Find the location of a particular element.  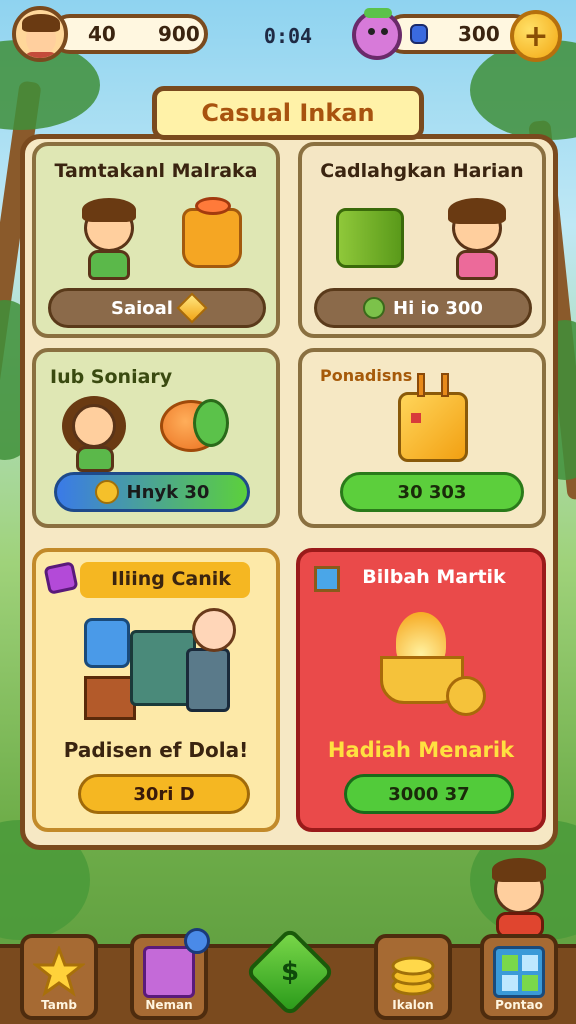

leaf-gem-icon is located at coordinates (374, 308).